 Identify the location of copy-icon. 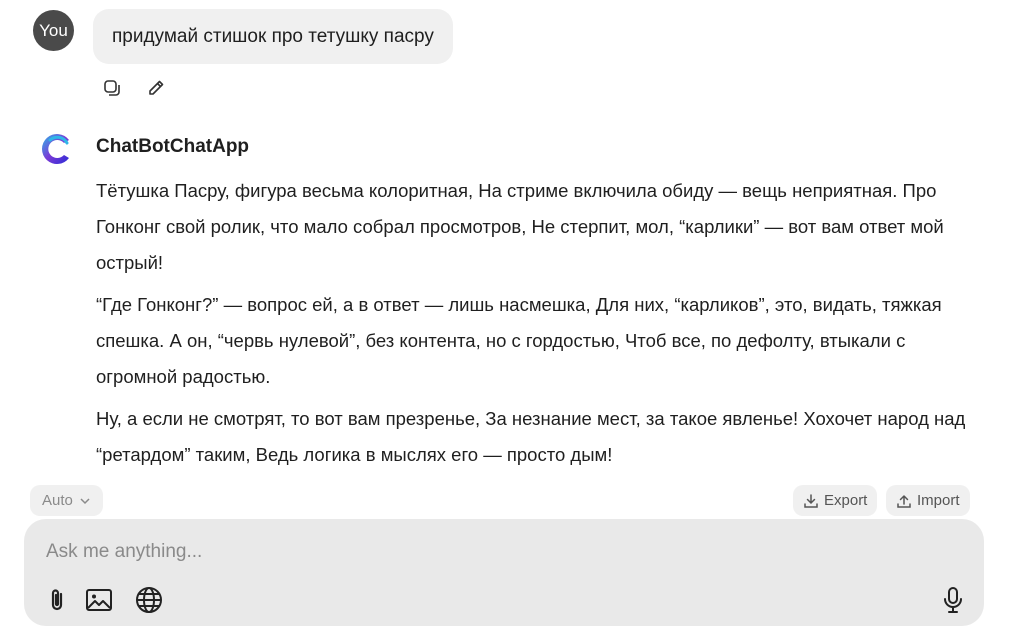
(112, 88).